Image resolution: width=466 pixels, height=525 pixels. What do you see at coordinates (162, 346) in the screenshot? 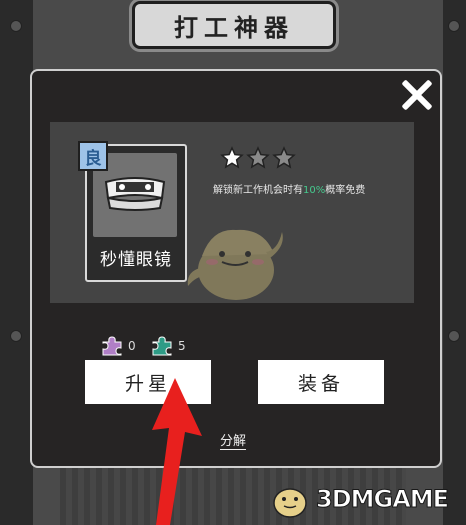
I see `teal-puzzle-icon` at bounding box center [162, 346].